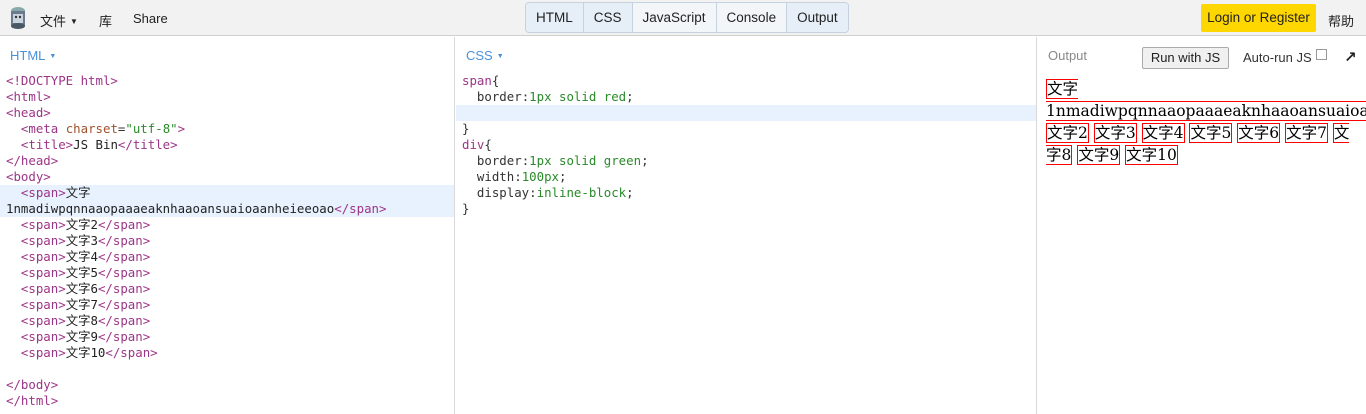 This screenshot has width=1366, height=414. I want to click on autorun-checkbox, so click(1321, 54).